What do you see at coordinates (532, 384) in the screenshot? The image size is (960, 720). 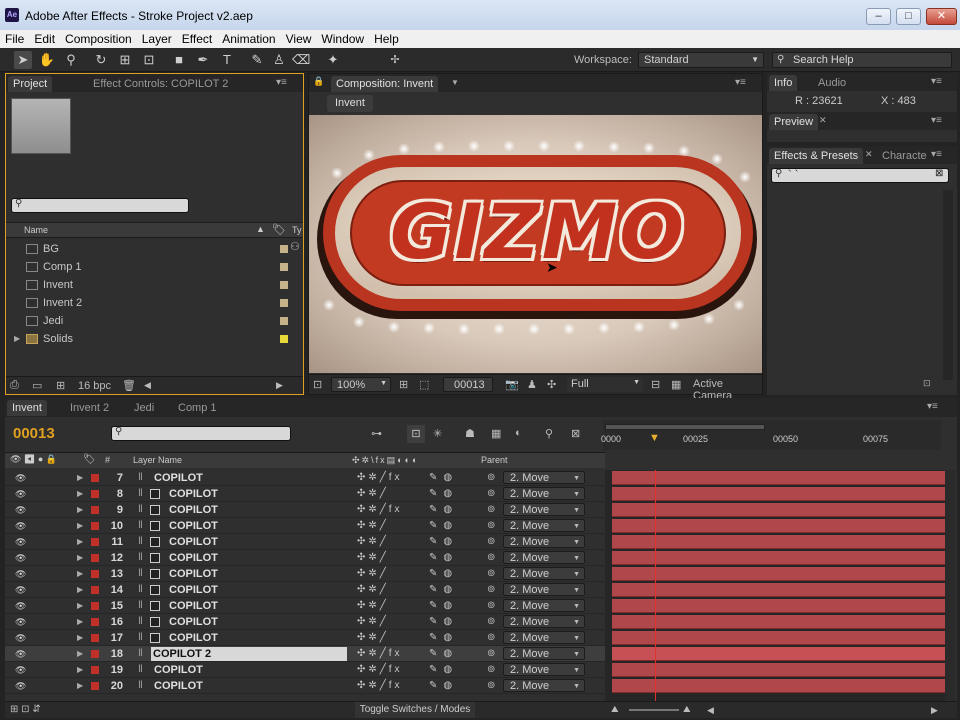 I see `show-snapshot-icon: ♟` at bounding box center [532, 384].